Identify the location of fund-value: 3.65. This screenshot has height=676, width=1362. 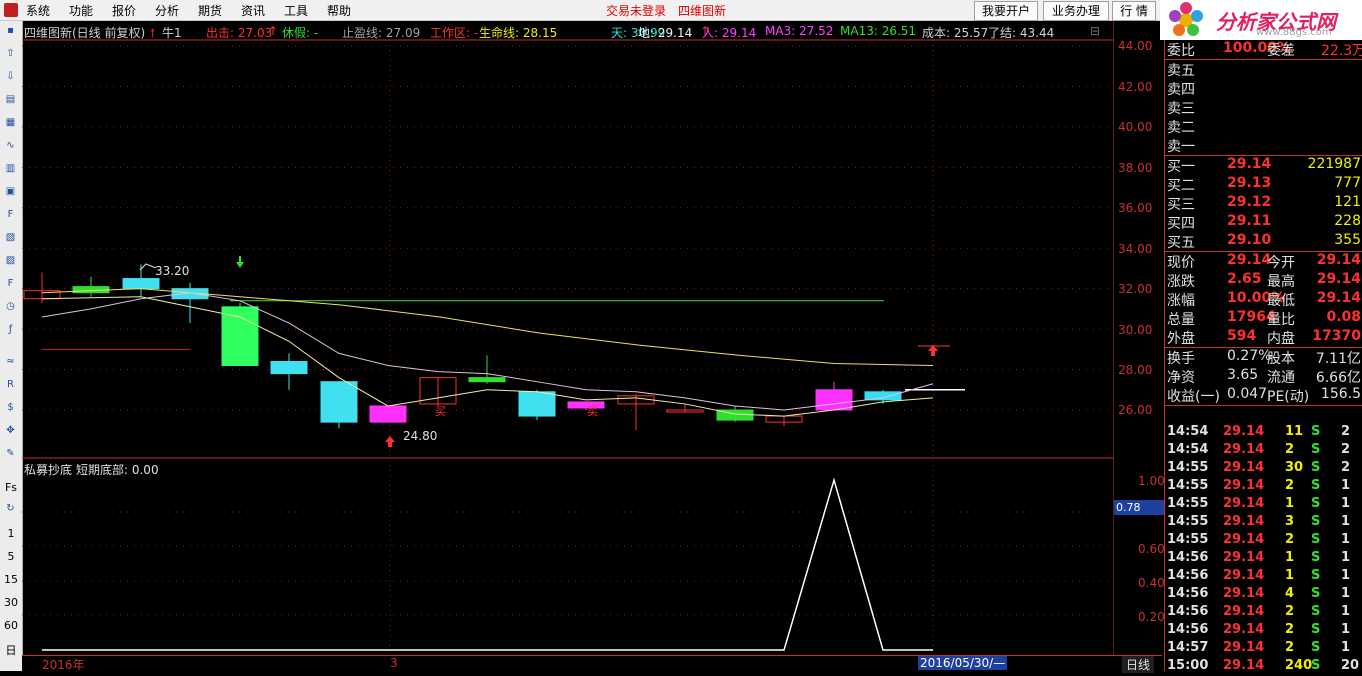
(1243, 375).